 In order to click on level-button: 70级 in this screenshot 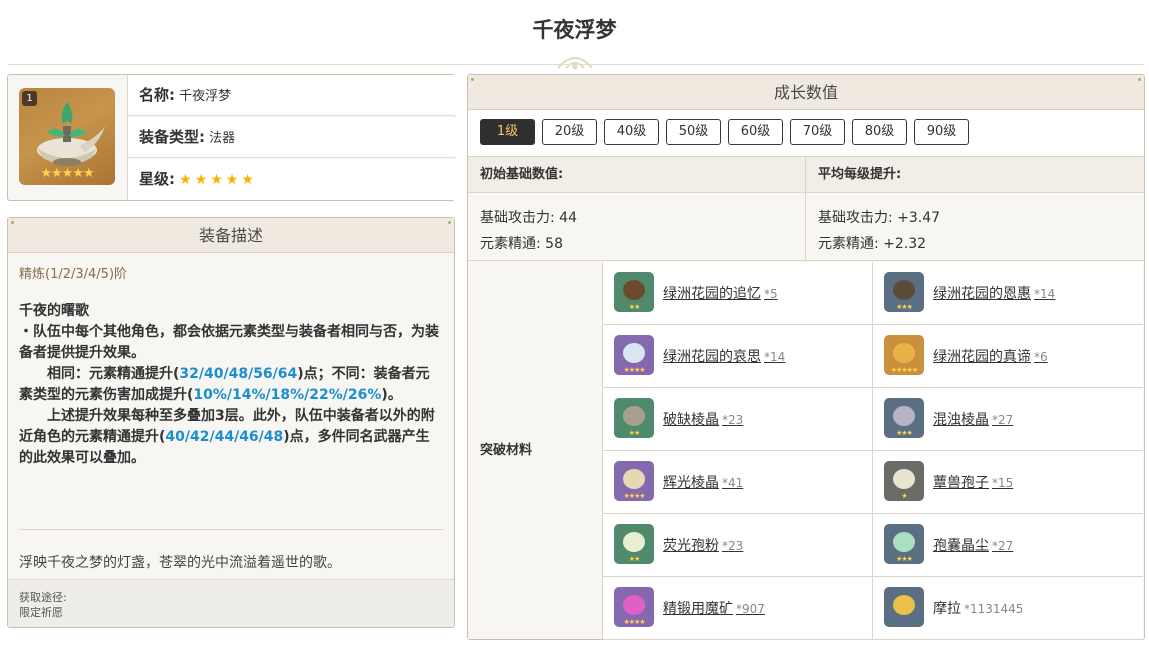, I will do `click(817, 132)`.